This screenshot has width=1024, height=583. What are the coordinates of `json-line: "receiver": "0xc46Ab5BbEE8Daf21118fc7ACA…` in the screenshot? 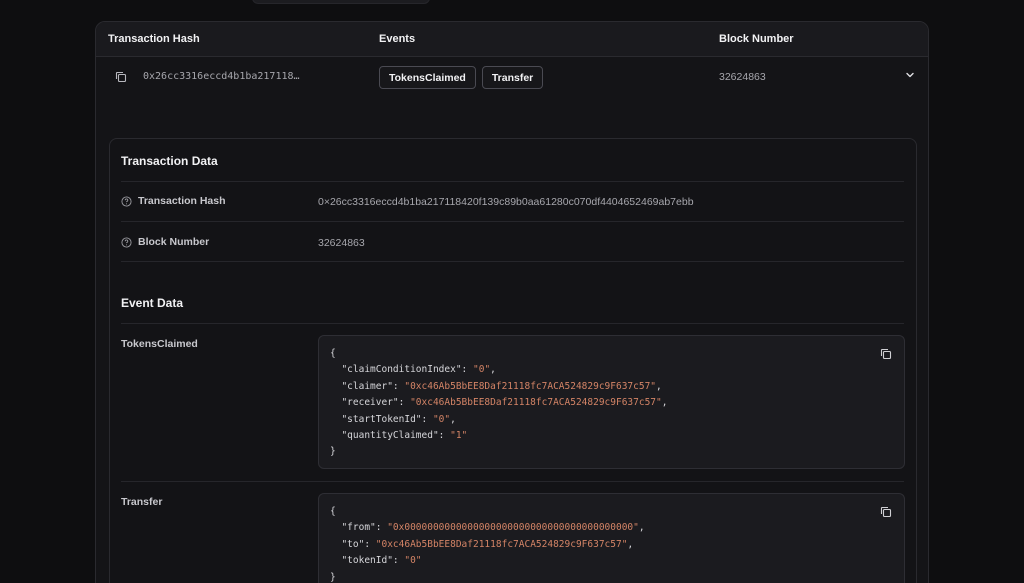 It's located at (499, 403).